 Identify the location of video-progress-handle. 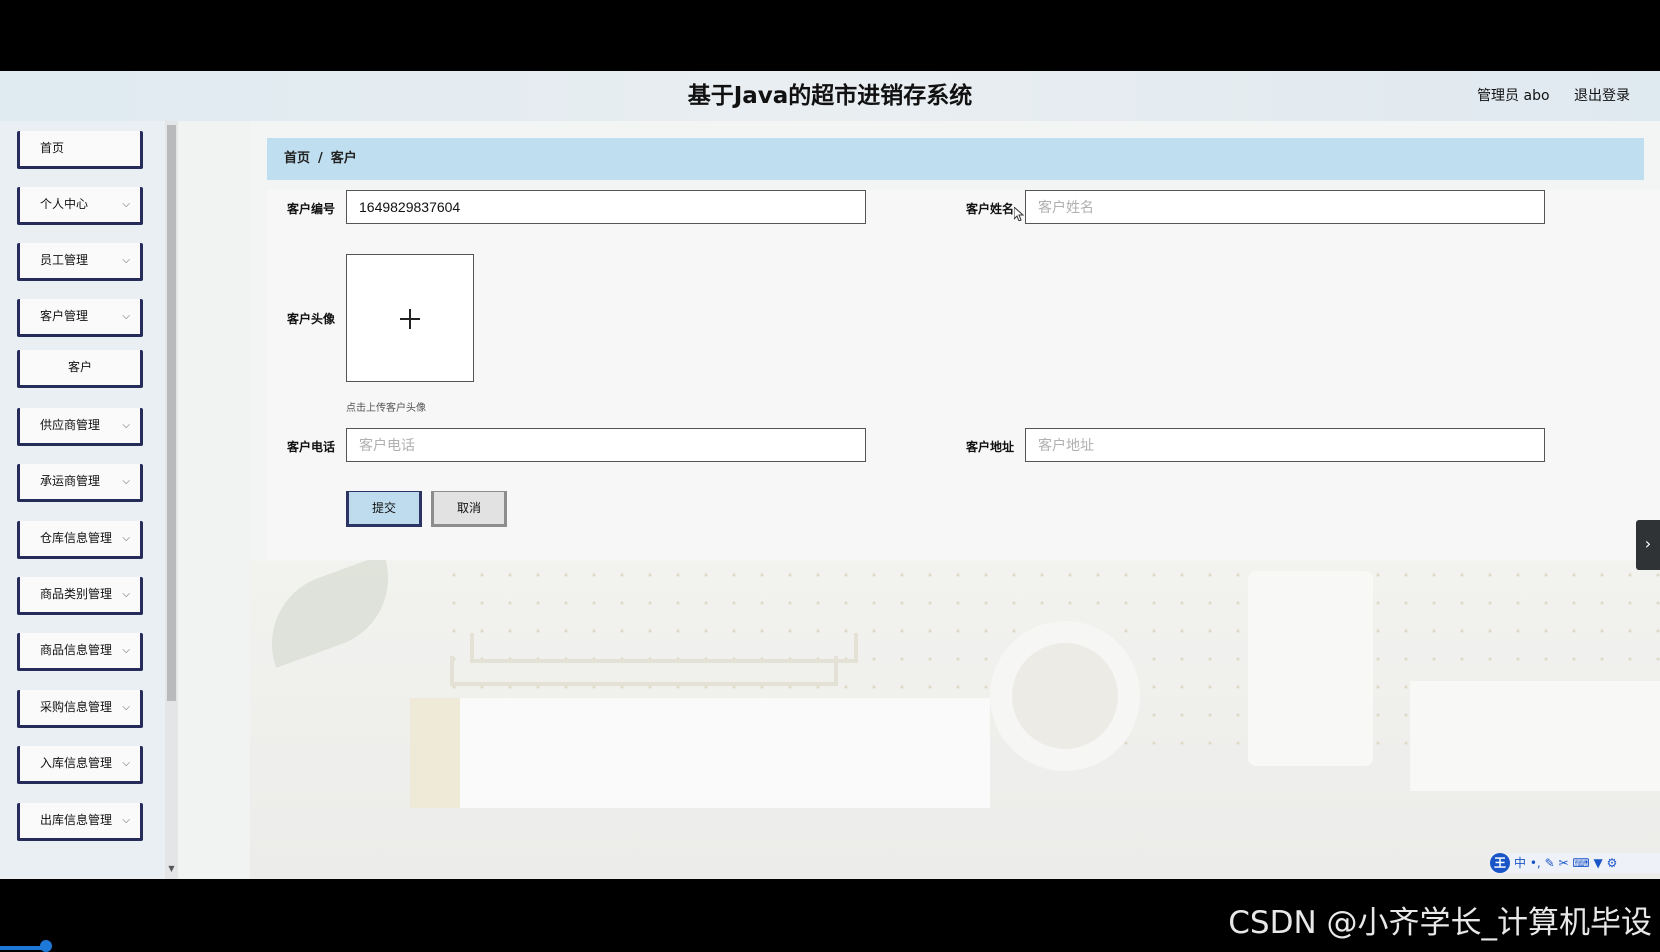
(46, 946).